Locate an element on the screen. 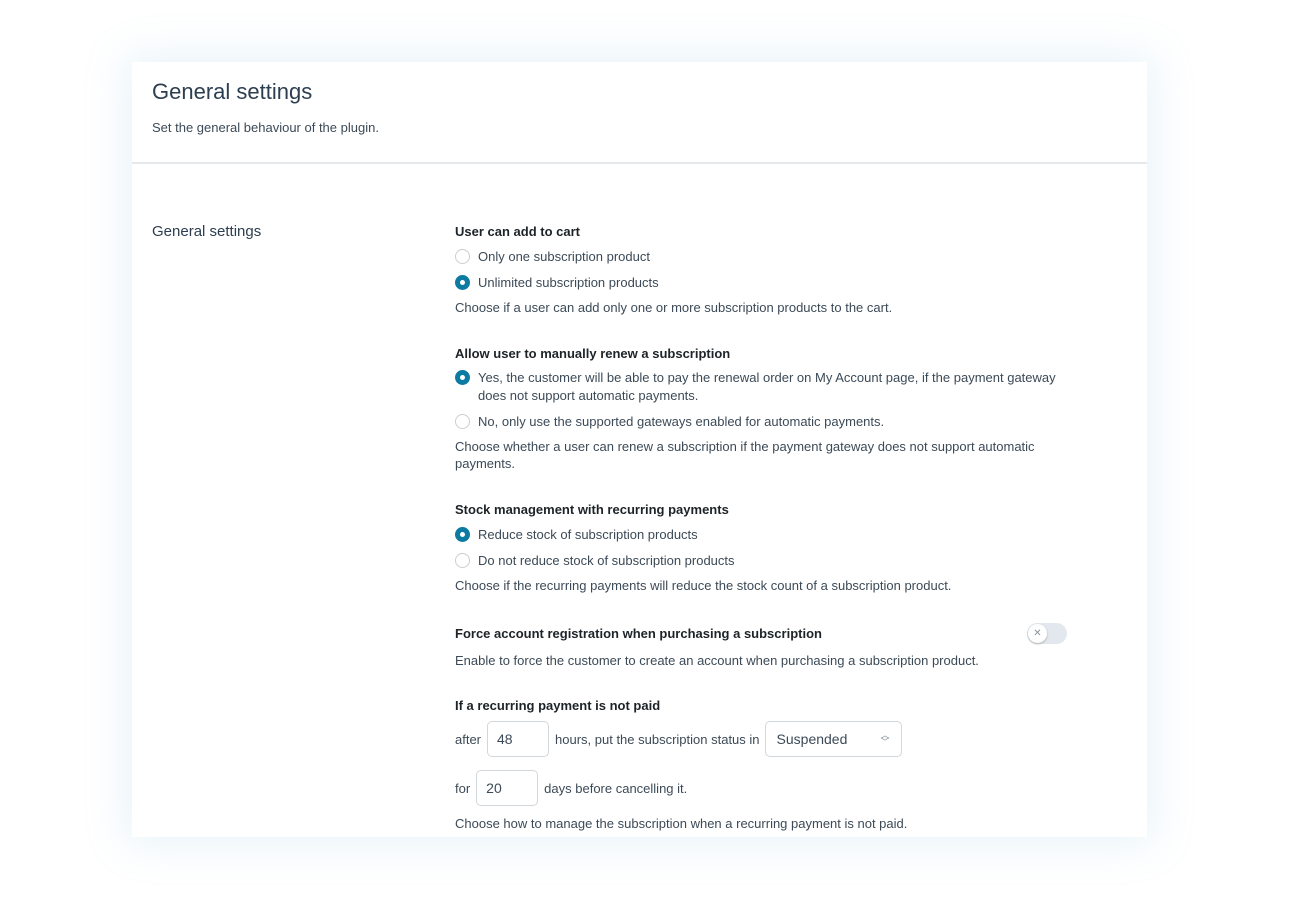  add-to-cart-option-one: Only one subscription product is located at coordinates (552, 257).